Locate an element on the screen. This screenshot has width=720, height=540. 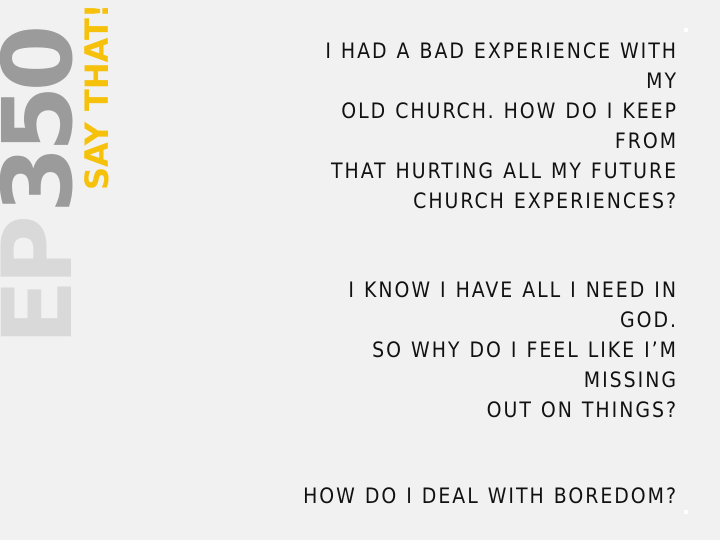
show-name: SAY THAT! is located at coordinates (97, 96).